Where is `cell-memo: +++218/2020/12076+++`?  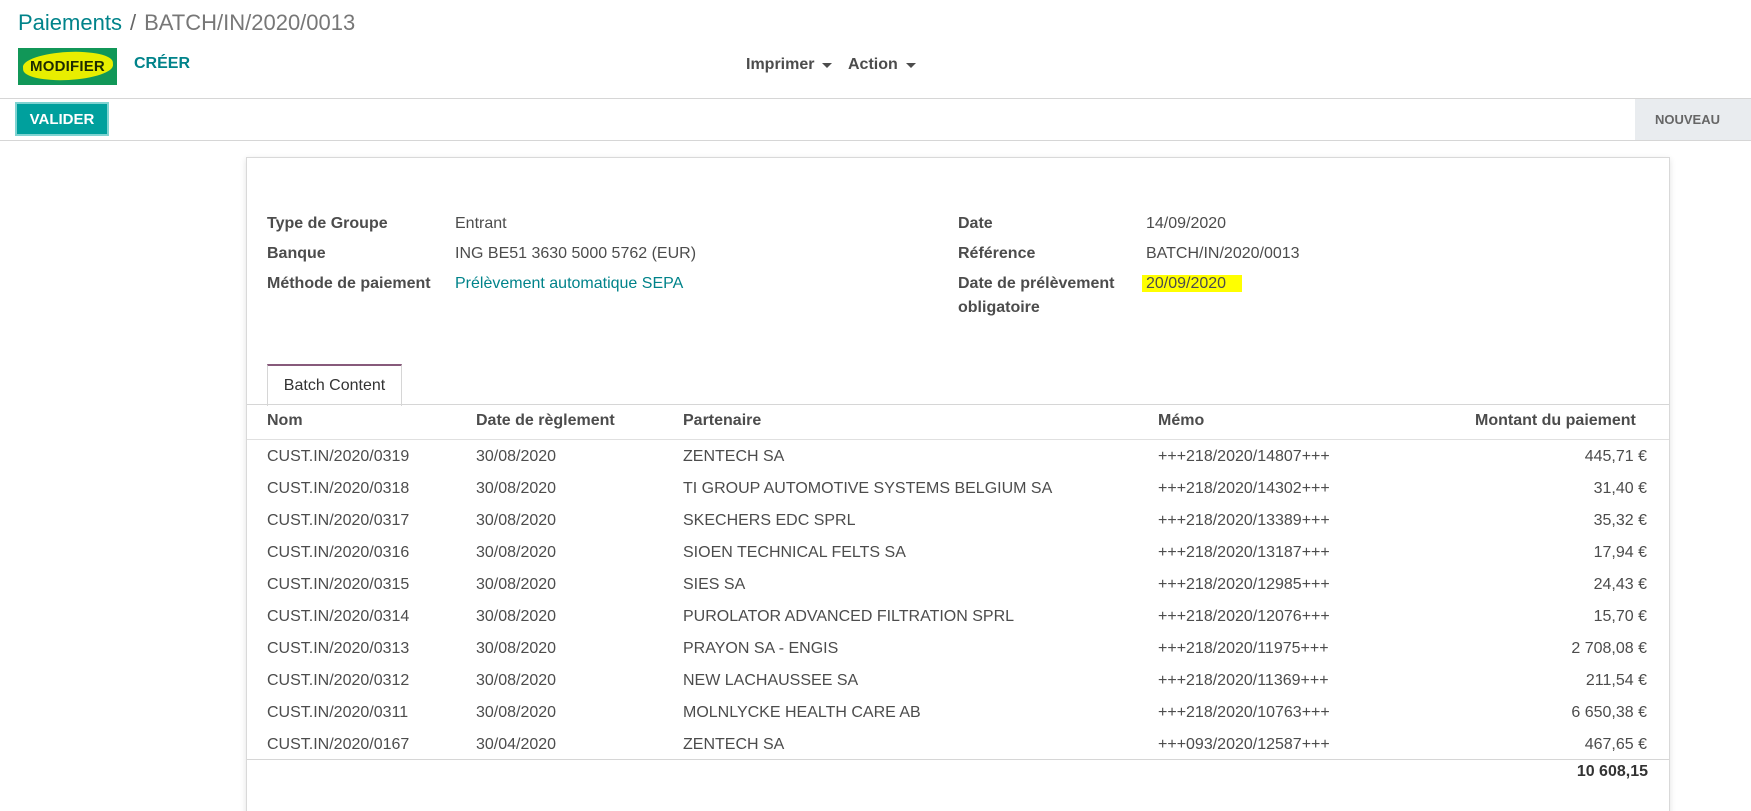
cell-memo: +++218/2020/12076+++ is located at coordinates (1244, 616).